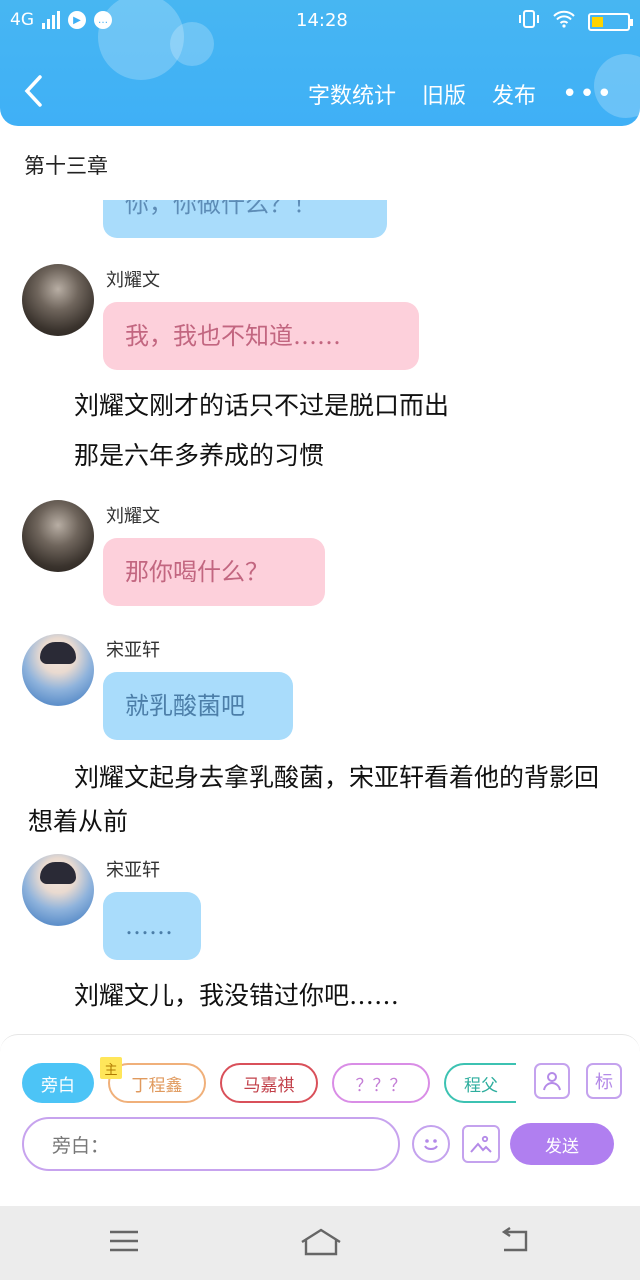  What do you see at coordinates (552, 1081) in the screenshot?
I see `person-icon` at bounding box center [552, 1081].